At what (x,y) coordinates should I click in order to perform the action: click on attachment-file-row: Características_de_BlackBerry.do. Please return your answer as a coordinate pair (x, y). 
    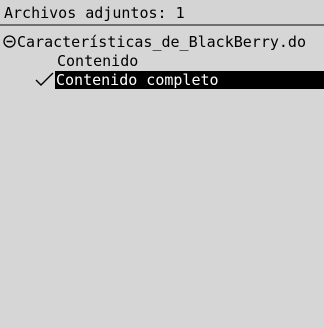
    Looking at the image, I should click on (163, 42).